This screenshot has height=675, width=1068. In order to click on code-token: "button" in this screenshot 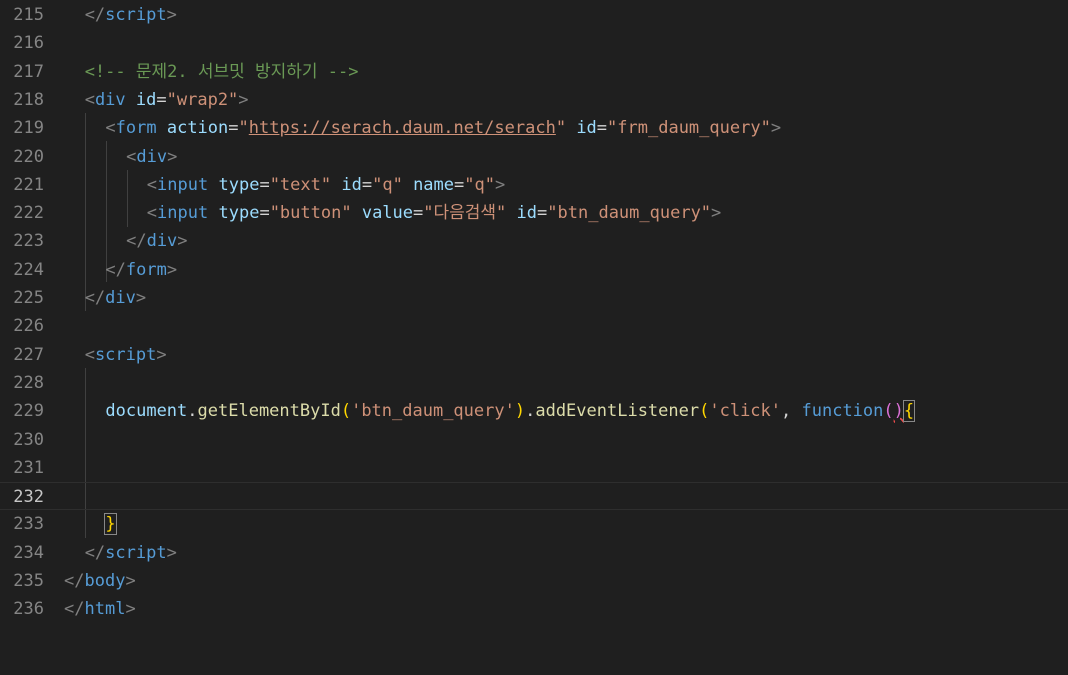, I will do `click(310, 213)`.